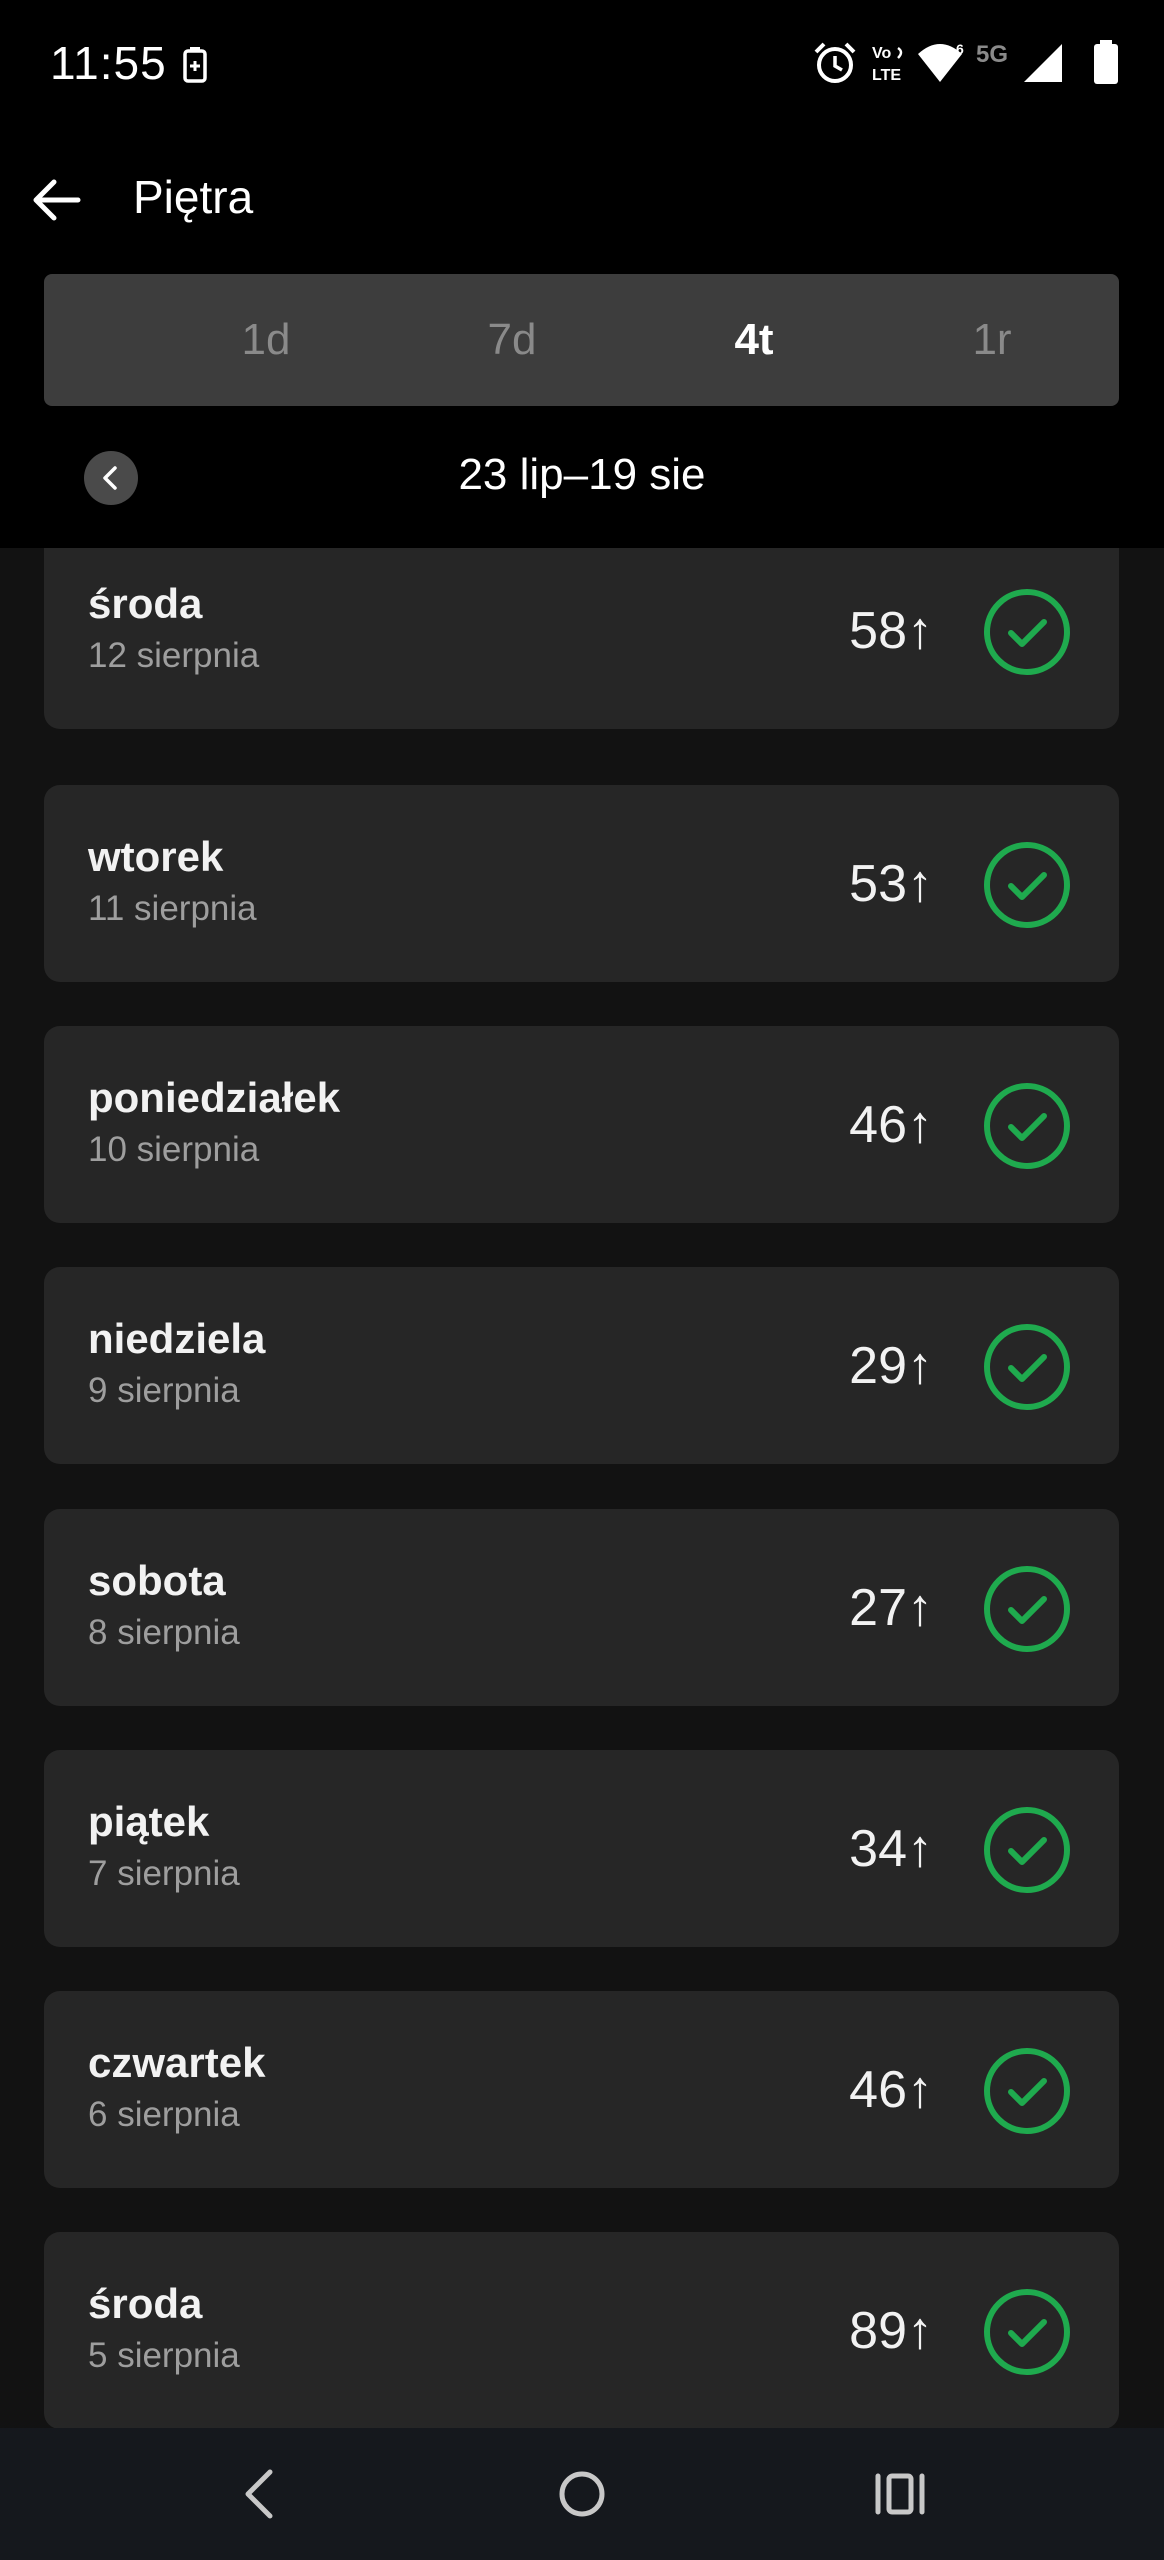 This screenshot has width=1164, height=2560. What do you see at coordinates (174, 1149) in the screenshot?
I see `day-date: 10 sierpnia` at bounding box center [174, 1149].